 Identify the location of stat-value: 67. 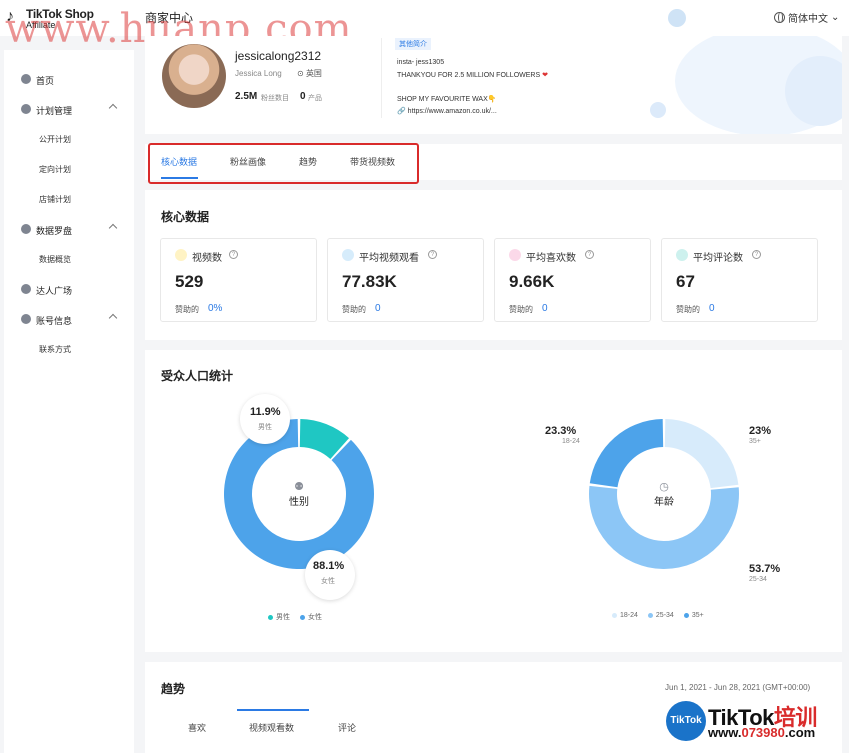
(685, 281).